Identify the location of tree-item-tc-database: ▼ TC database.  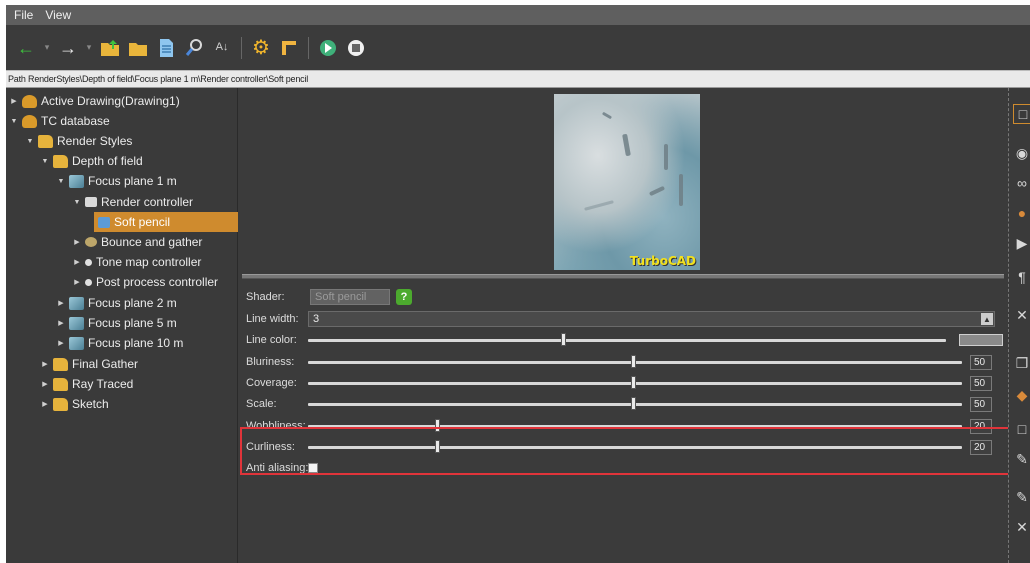
(60, 121).